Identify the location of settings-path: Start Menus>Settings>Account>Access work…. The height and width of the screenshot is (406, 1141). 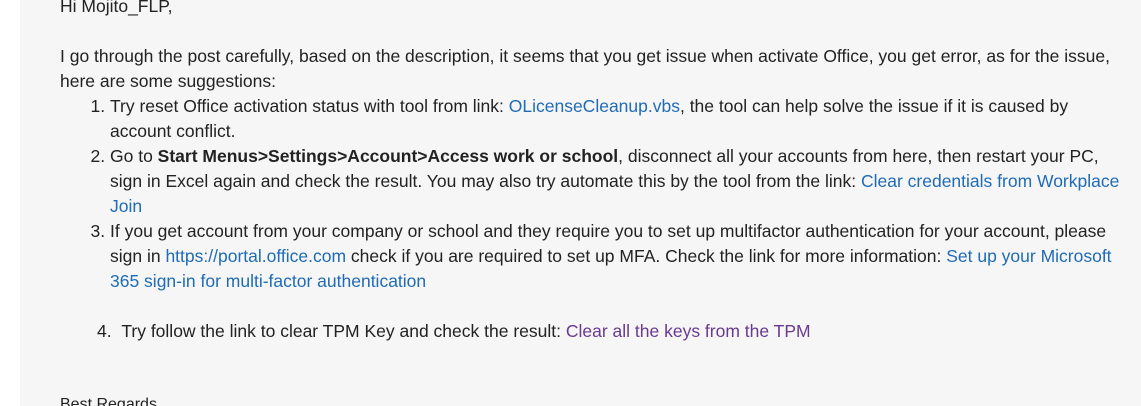
(388, 156).